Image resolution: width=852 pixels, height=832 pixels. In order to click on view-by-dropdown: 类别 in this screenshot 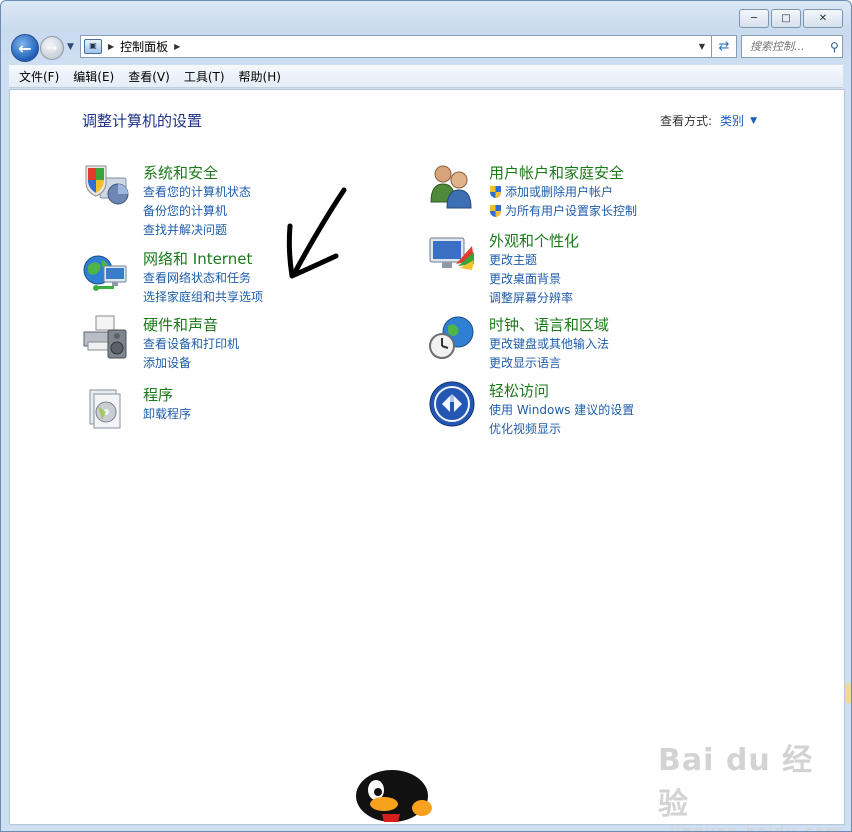, I will do `click(732, 120)`.